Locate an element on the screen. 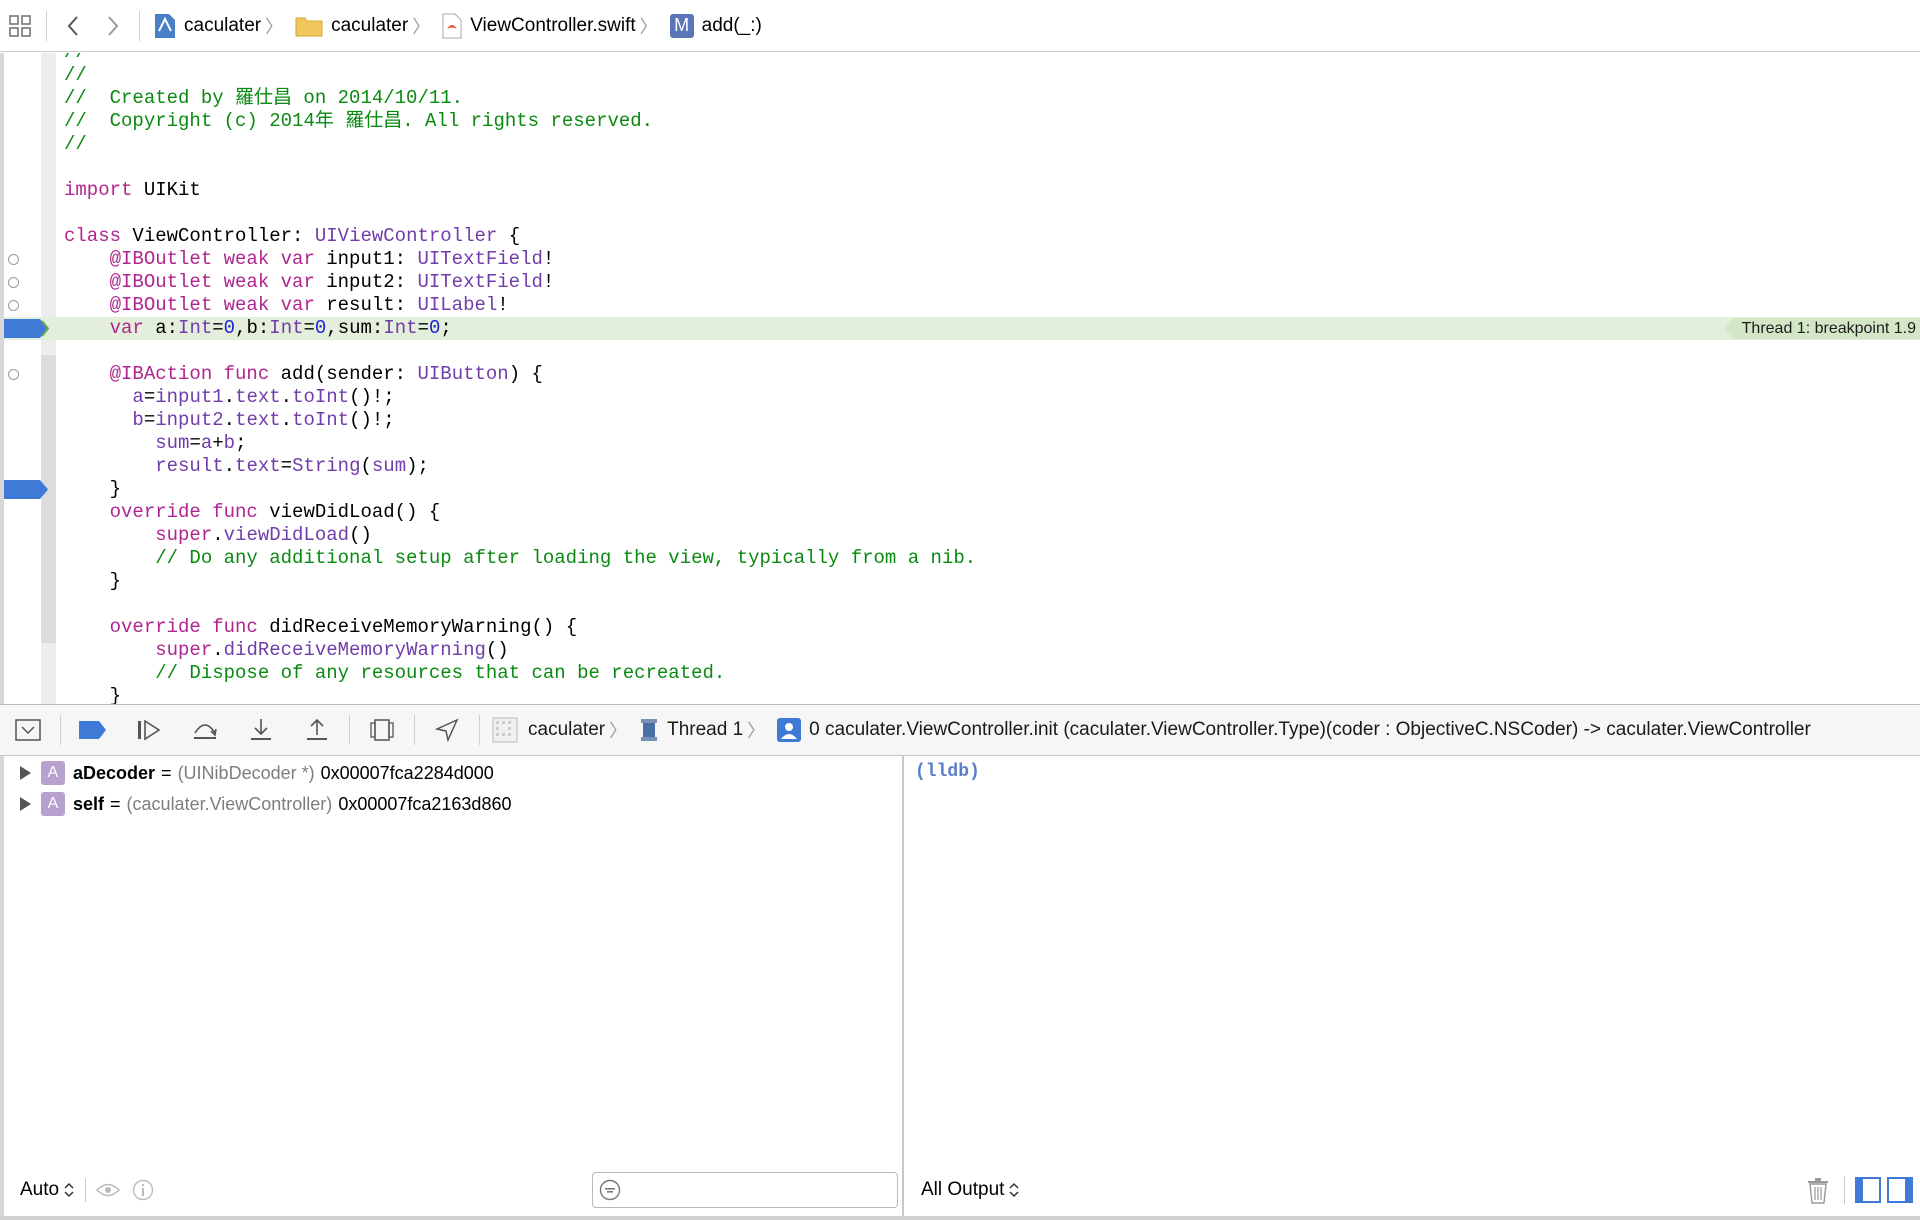 The image size is (1920, 1220). filter-icon is located at coordinates (610, 1190).